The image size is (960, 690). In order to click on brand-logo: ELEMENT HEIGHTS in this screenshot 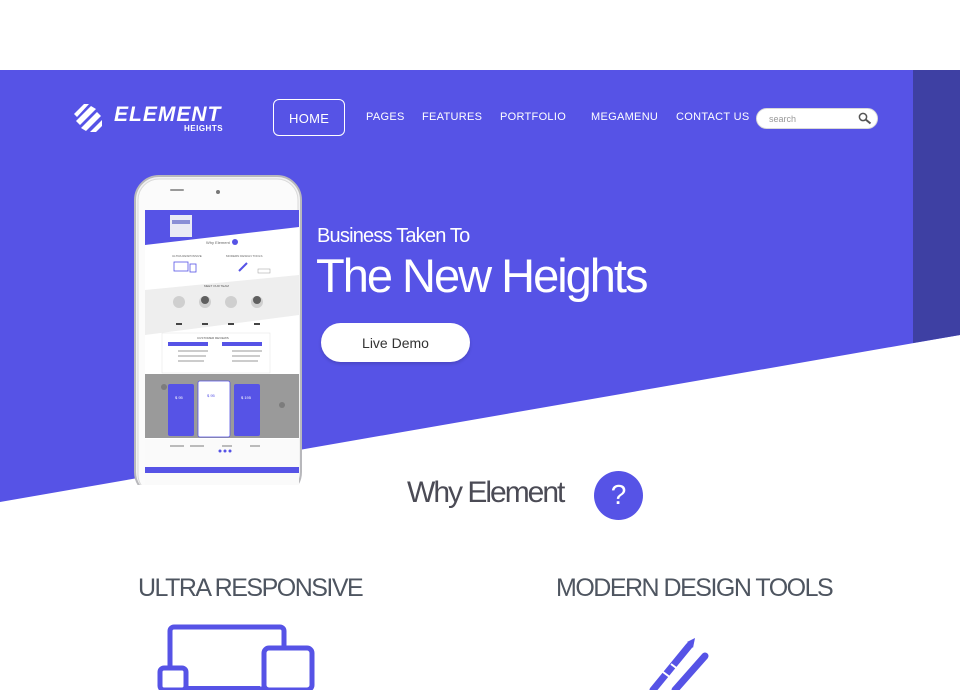, I will do `click(154, 119)`.